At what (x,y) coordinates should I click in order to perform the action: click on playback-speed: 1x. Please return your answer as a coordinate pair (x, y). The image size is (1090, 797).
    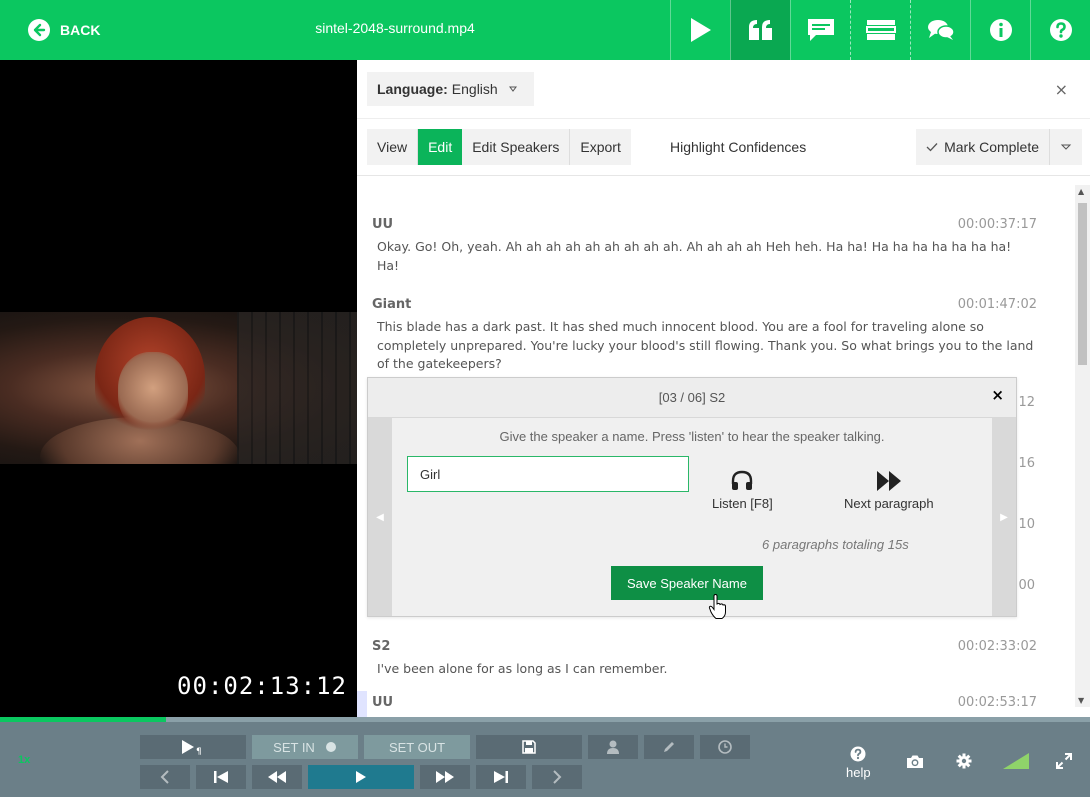
    Looking at the image, I should click on (24, 760).